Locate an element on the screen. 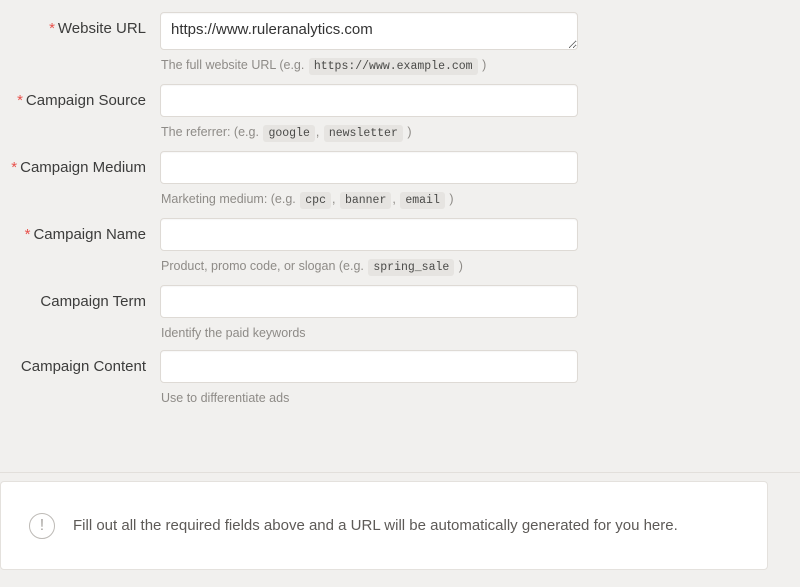  field-label-text: Campaign Content is located at coordinates (83, 366).